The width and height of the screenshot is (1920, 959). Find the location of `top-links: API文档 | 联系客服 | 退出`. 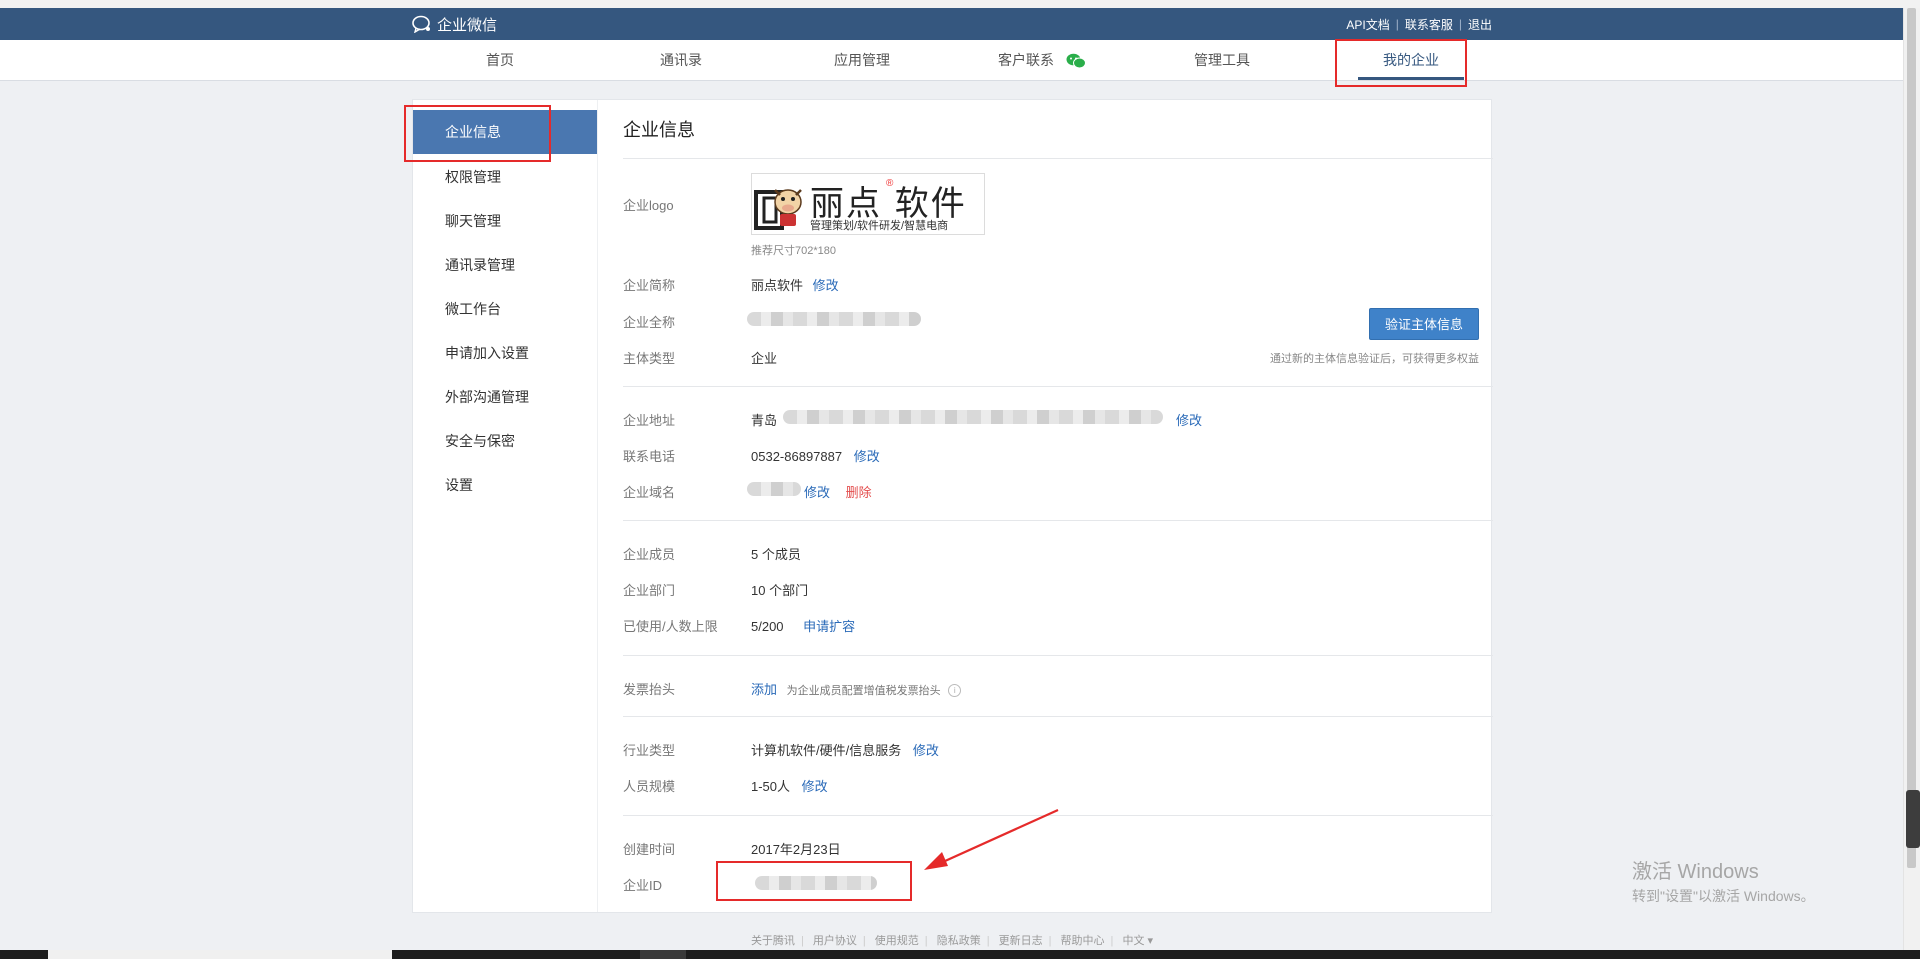

top-links: API文档 | 联系客服 | 退出 is located at coordinates (1419, 24).